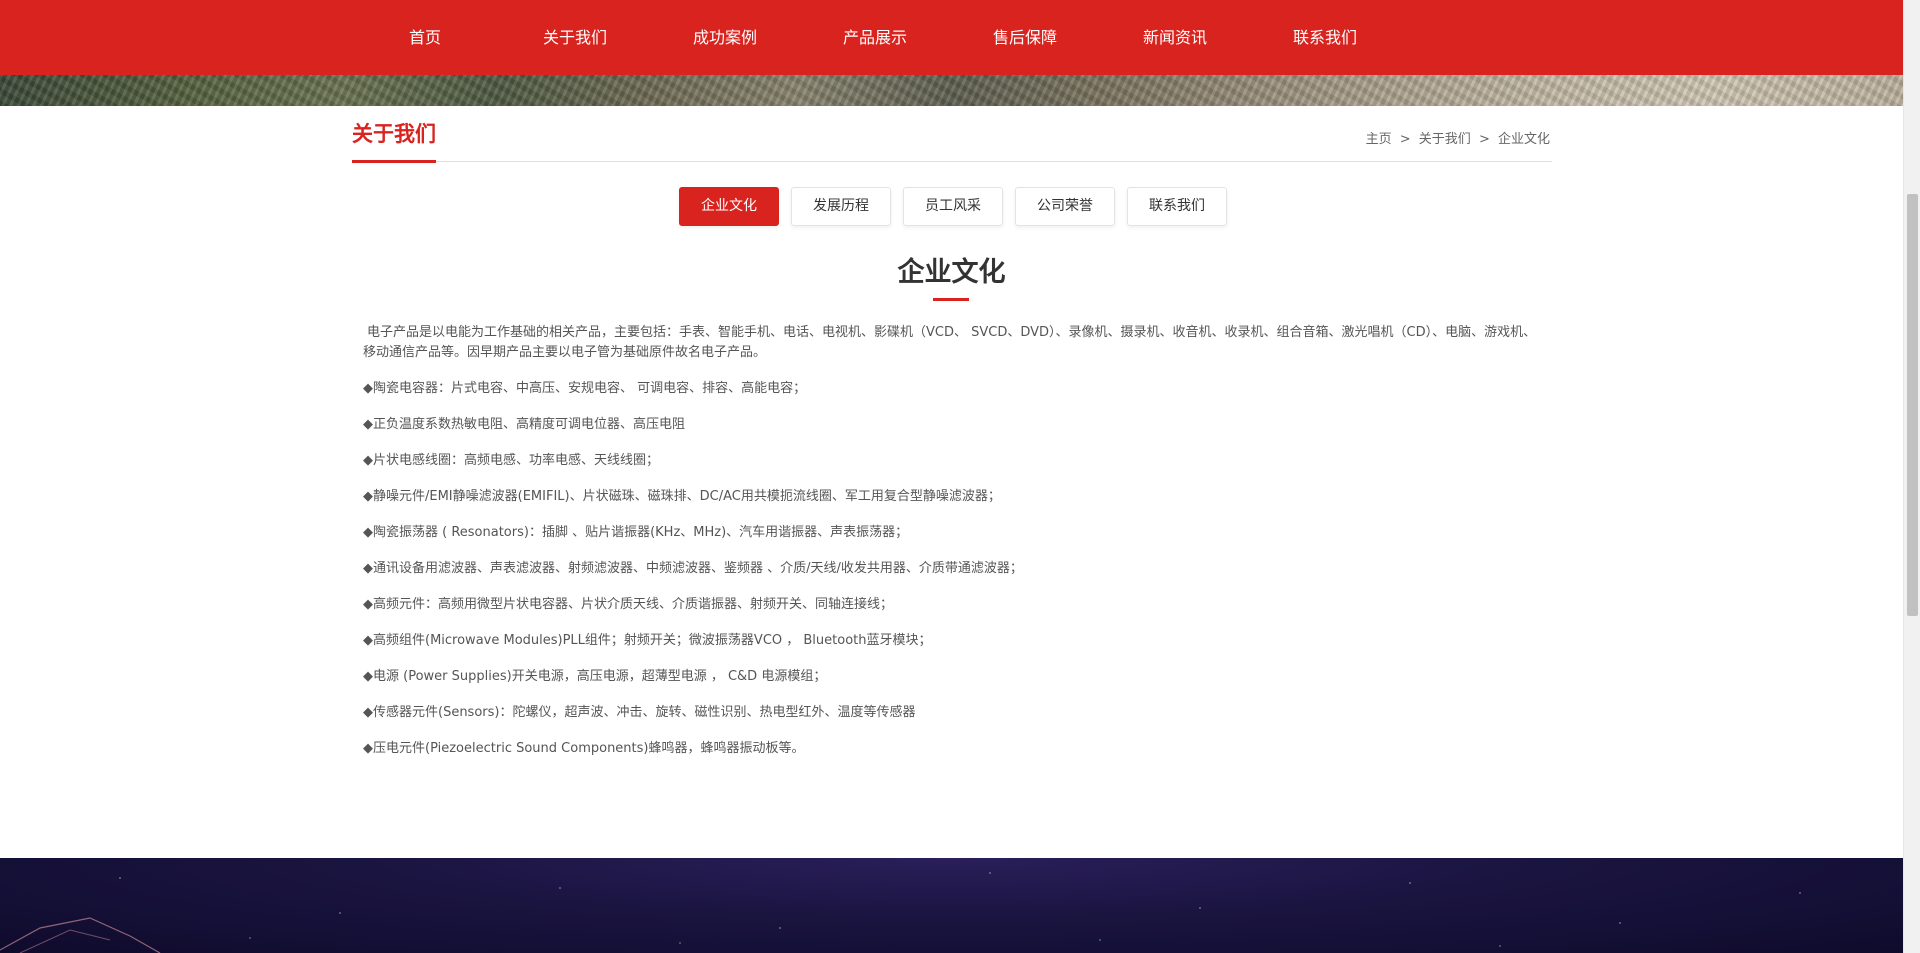  What do you see at coordinates (951, 299) in the screenshot?
I see `title-underline` at bounding box center [951, 299].